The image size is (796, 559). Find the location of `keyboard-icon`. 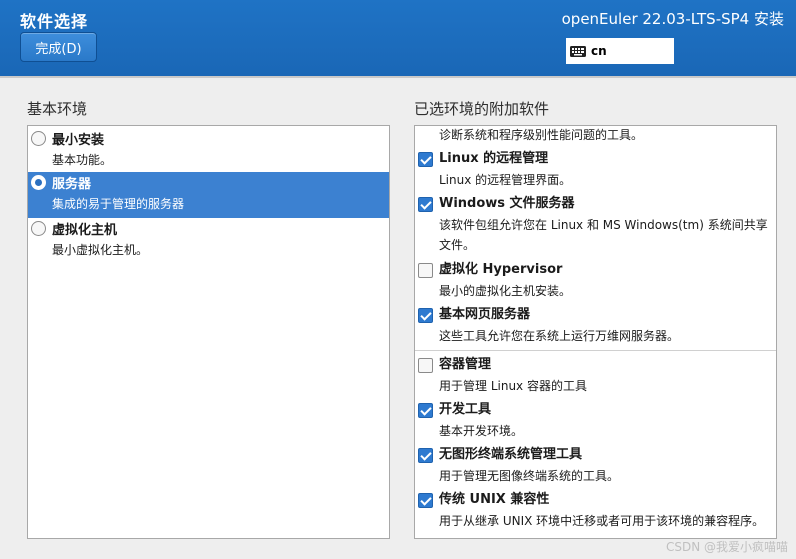

keyboard-icon is located at coordinates (578, 51).